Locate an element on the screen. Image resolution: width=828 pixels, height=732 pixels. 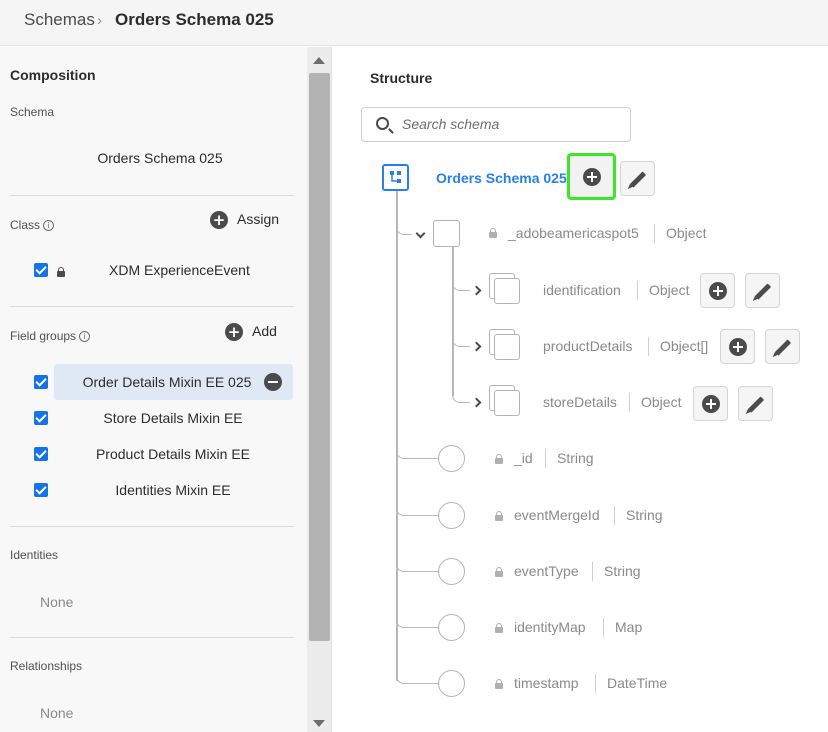
field-type: Map is located at coordinates (629, 627).